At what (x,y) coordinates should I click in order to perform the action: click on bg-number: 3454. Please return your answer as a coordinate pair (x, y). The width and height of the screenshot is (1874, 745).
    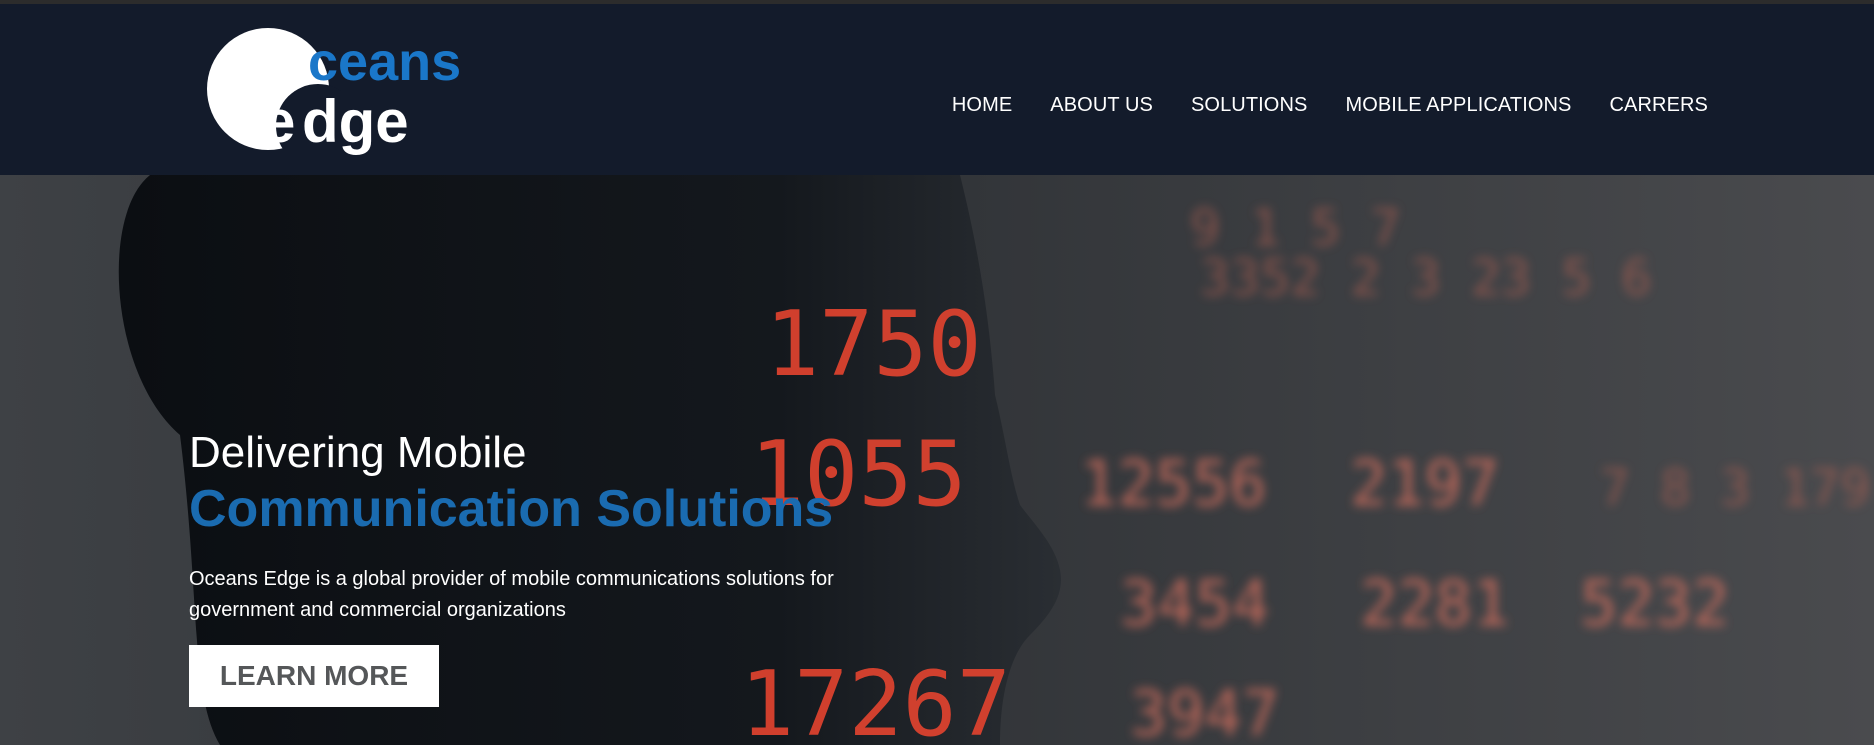
    Looking at the image, I should click on (1194, 603).